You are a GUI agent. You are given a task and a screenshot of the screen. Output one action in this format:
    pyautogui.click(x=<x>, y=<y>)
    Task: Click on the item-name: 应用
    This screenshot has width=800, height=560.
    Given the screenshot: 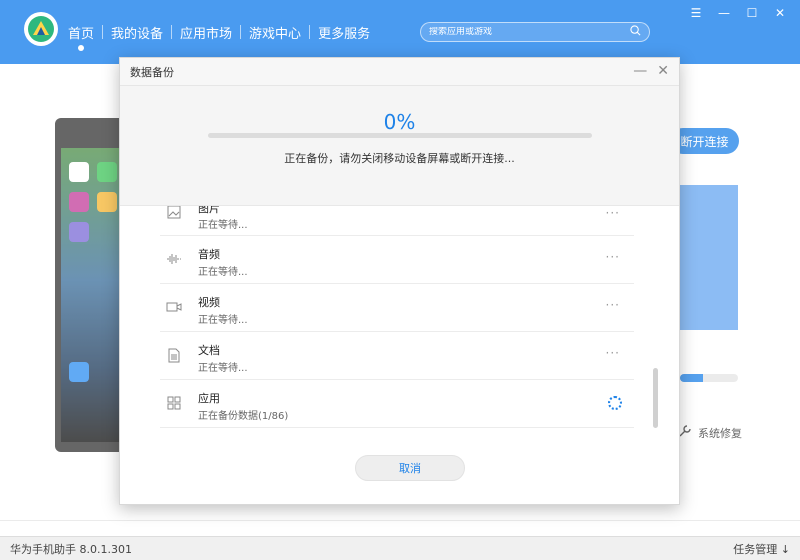 What is the action you would take?
    pyautogui.click(x=209, y=398)
    